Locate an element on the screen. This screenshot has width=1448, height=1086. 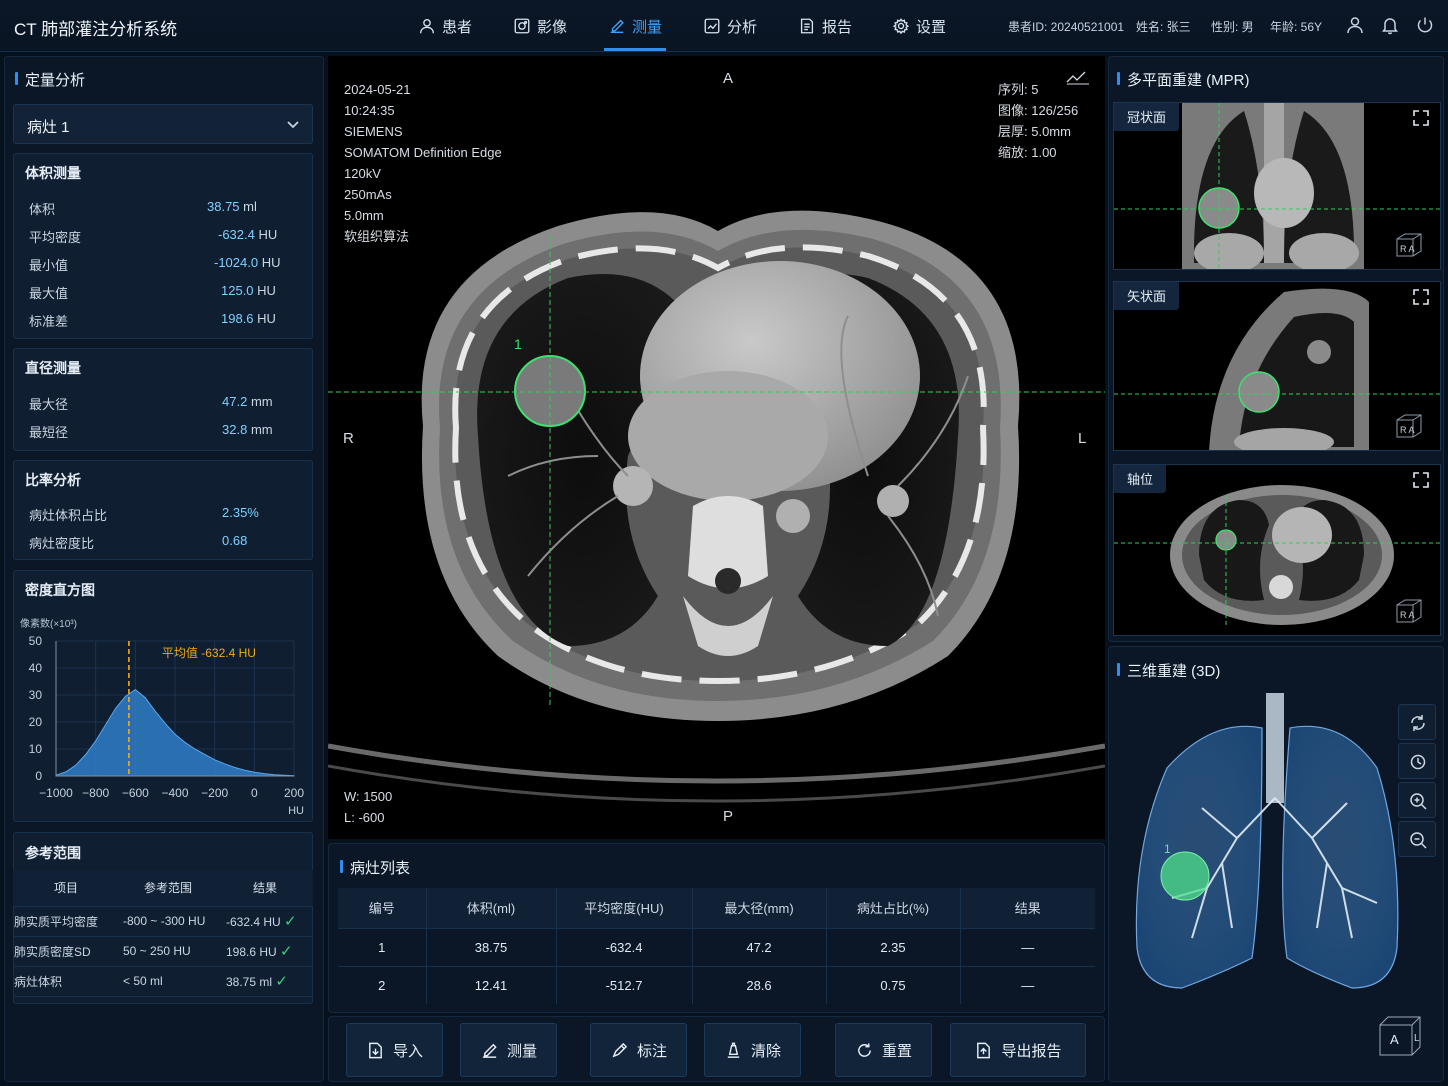
edit-icon is located at coordinates (617, 26).